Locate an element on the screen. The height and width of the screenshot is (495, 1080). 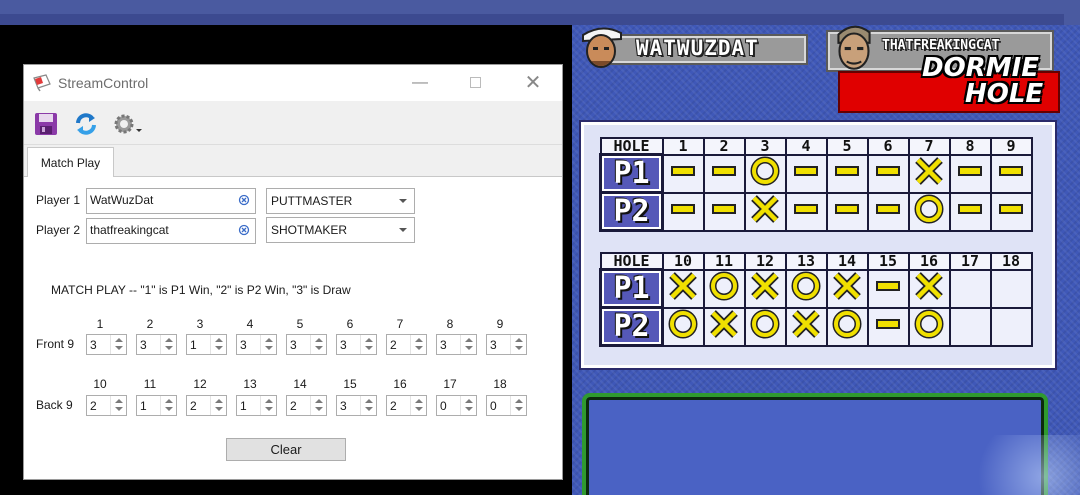
hole-11-score-spinner: 1 is located at coordinates (156, 405).